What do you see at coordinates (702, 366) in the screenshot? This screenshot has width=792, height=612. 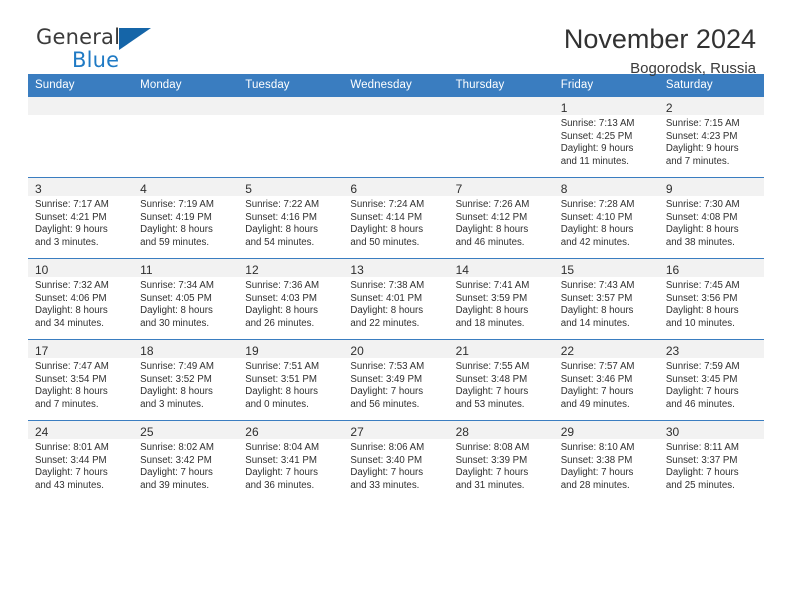 I see `day-detail-line: Sunrise: 7:59 AM` at bounding box center [702, 366].